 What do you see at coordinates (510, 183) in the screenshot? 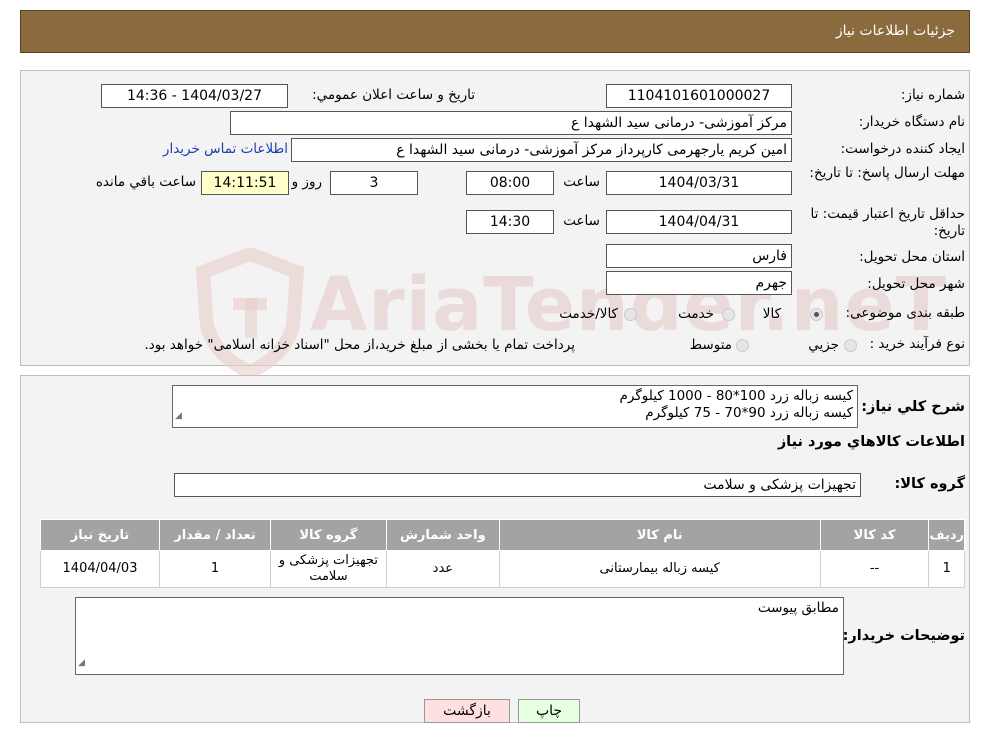
I see `deadline-time-field: 08:00` at bounding box center [510, 183].